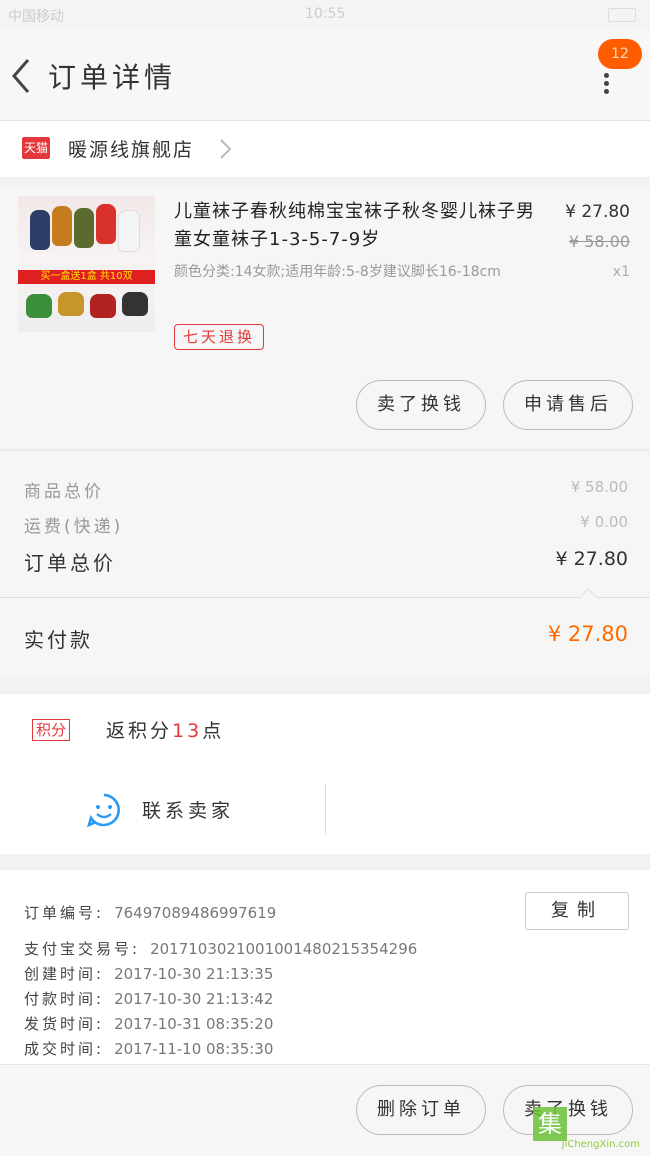 This screenshot has height=1156, width=650. I want to click on info-value: 2017-10-31 08:35:20, so click(194, 1024).